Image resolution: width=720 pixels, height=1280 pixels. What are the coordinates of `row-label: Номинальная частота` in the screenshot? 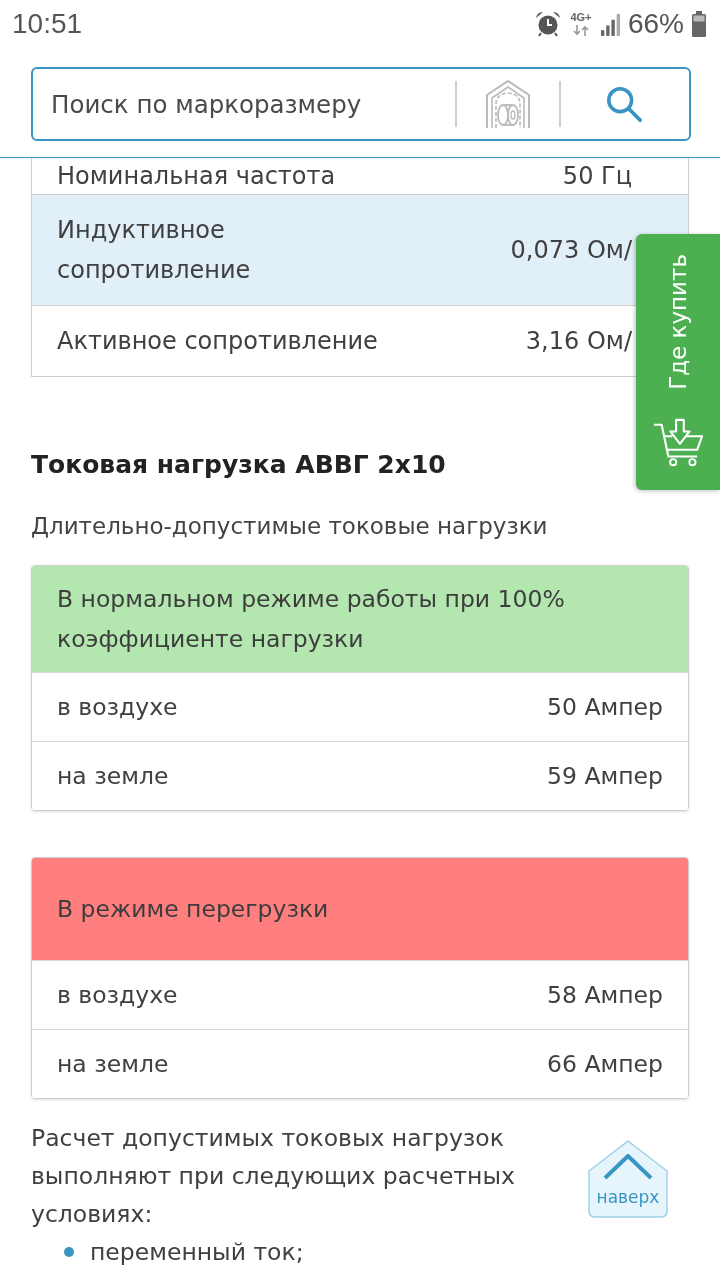 It's located at (196, 176).